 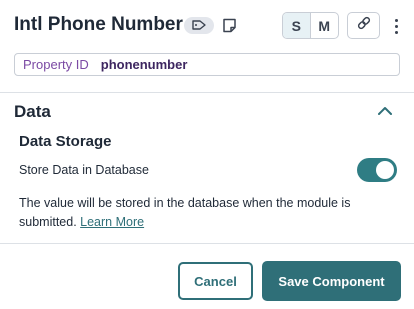 What do you see at coordinates (325, 25) in the screenshot?
I see `size-option-m: M` at bounding box center [325, 25].